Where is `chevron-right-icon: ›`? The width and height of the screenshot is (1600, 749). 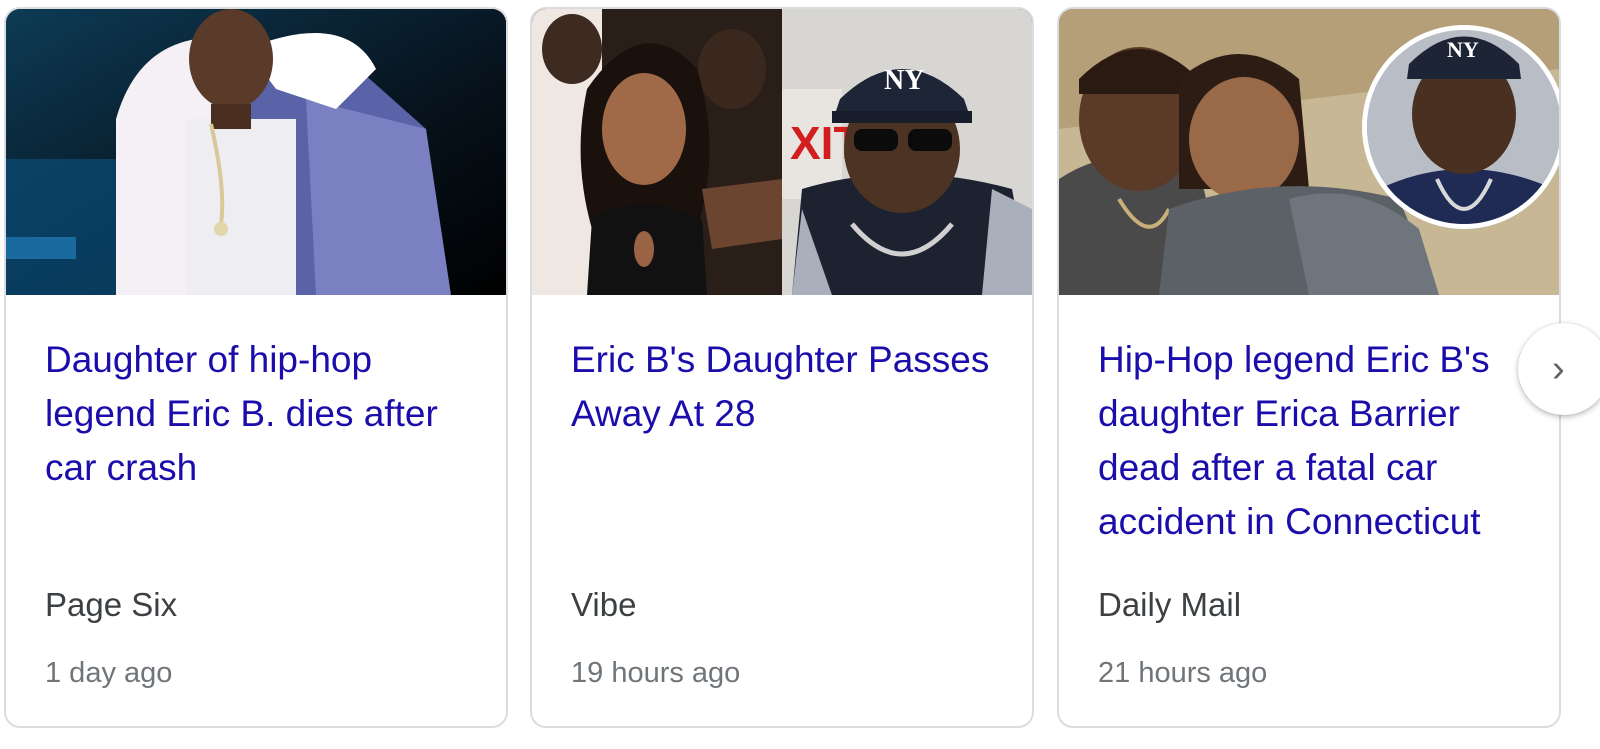 chevron-right-icon: › is located at coordinates (1558, 369).